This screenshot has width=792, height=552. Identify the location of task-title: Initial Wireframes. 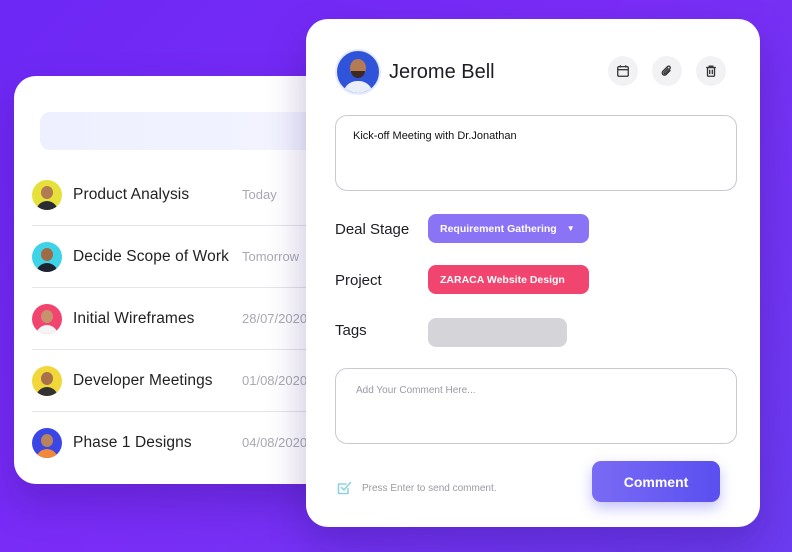
(134, 318).